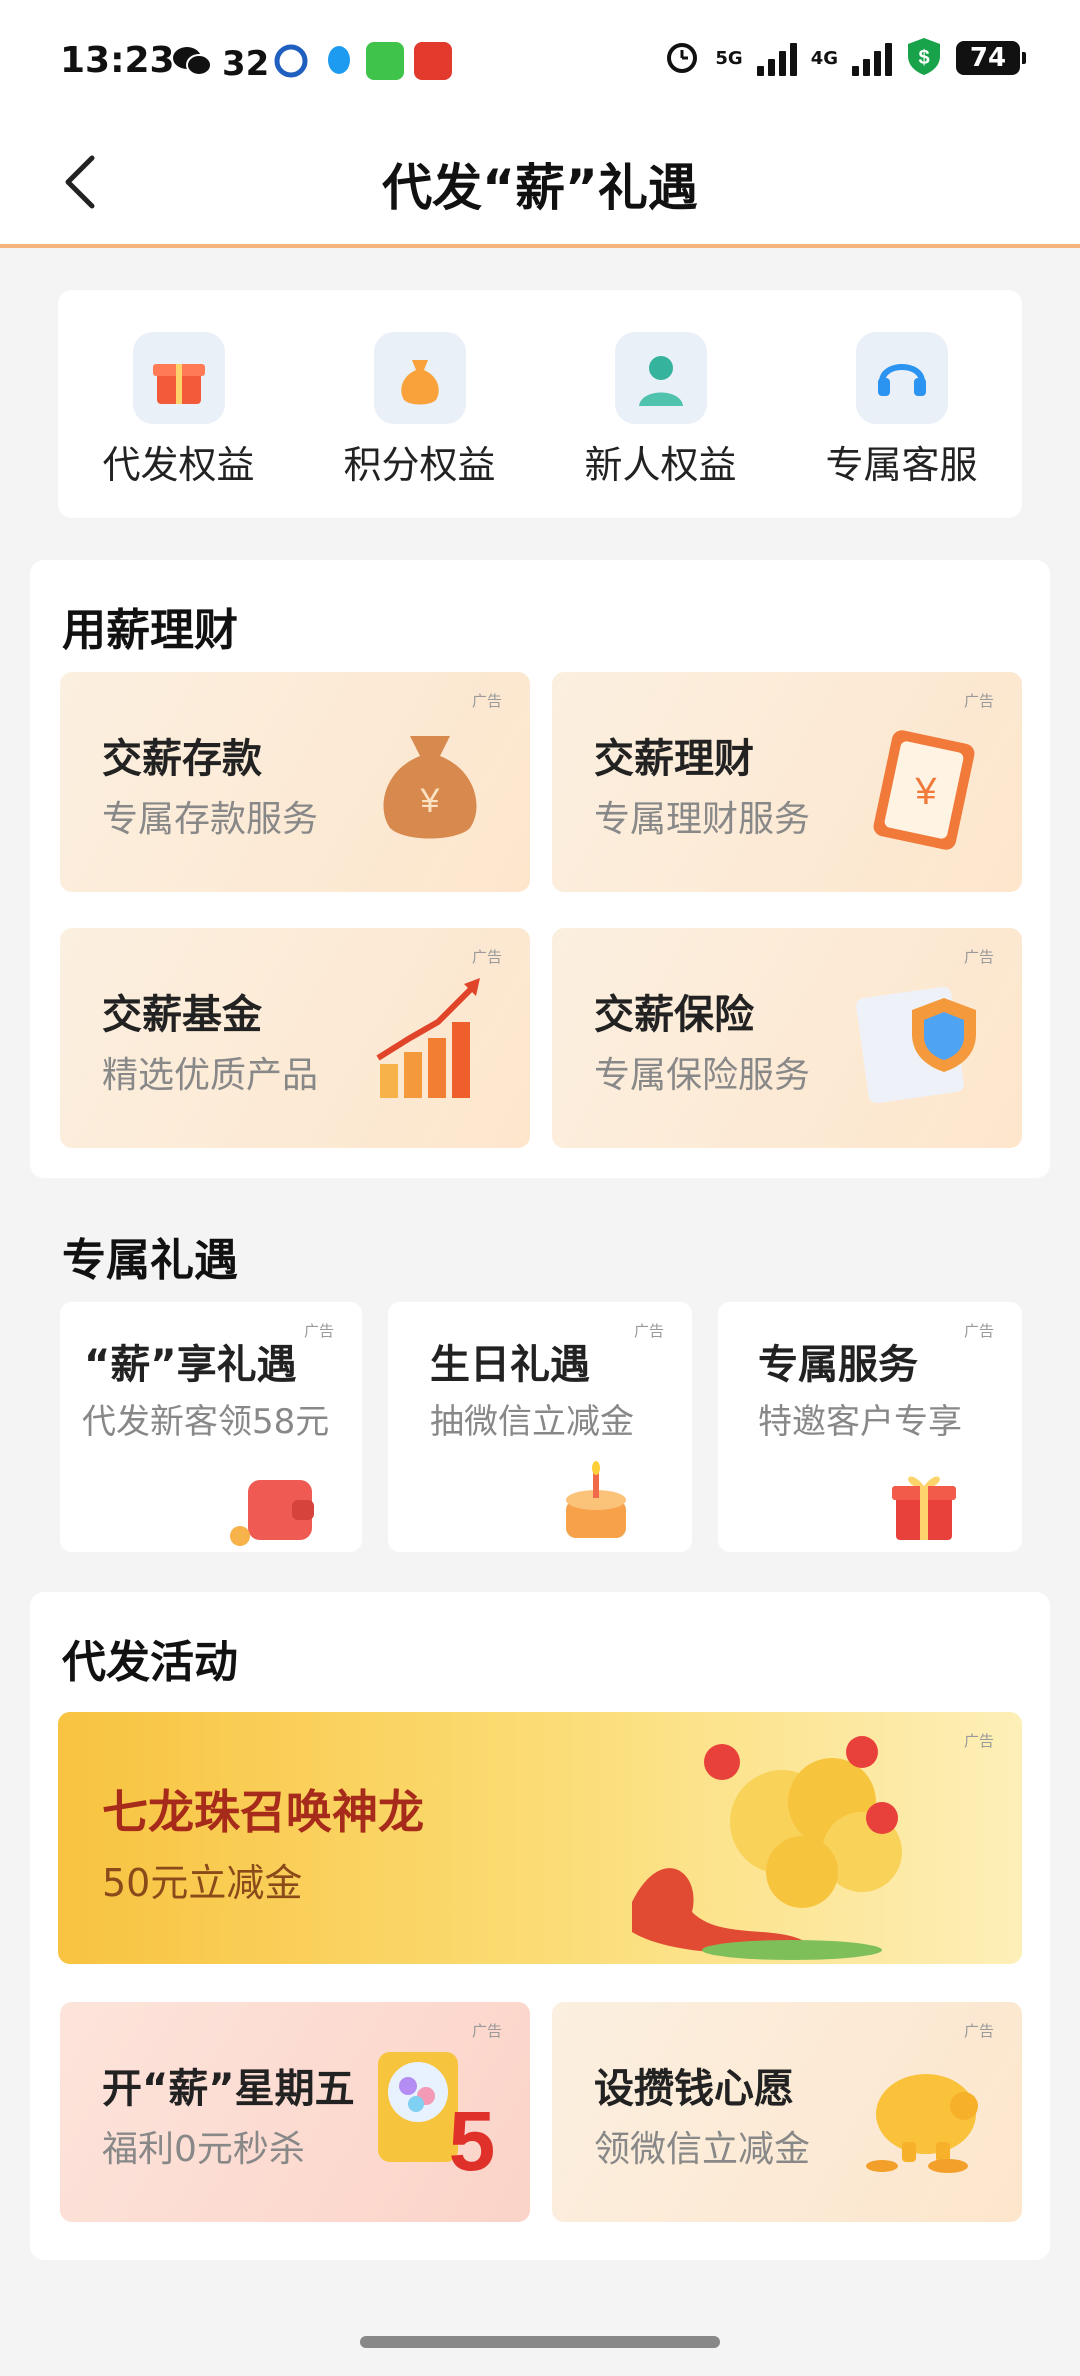  Describe the element at coordinates (540, 188) in the screenshot. I see `page-title: 代发“薪”礼遇` at that location.